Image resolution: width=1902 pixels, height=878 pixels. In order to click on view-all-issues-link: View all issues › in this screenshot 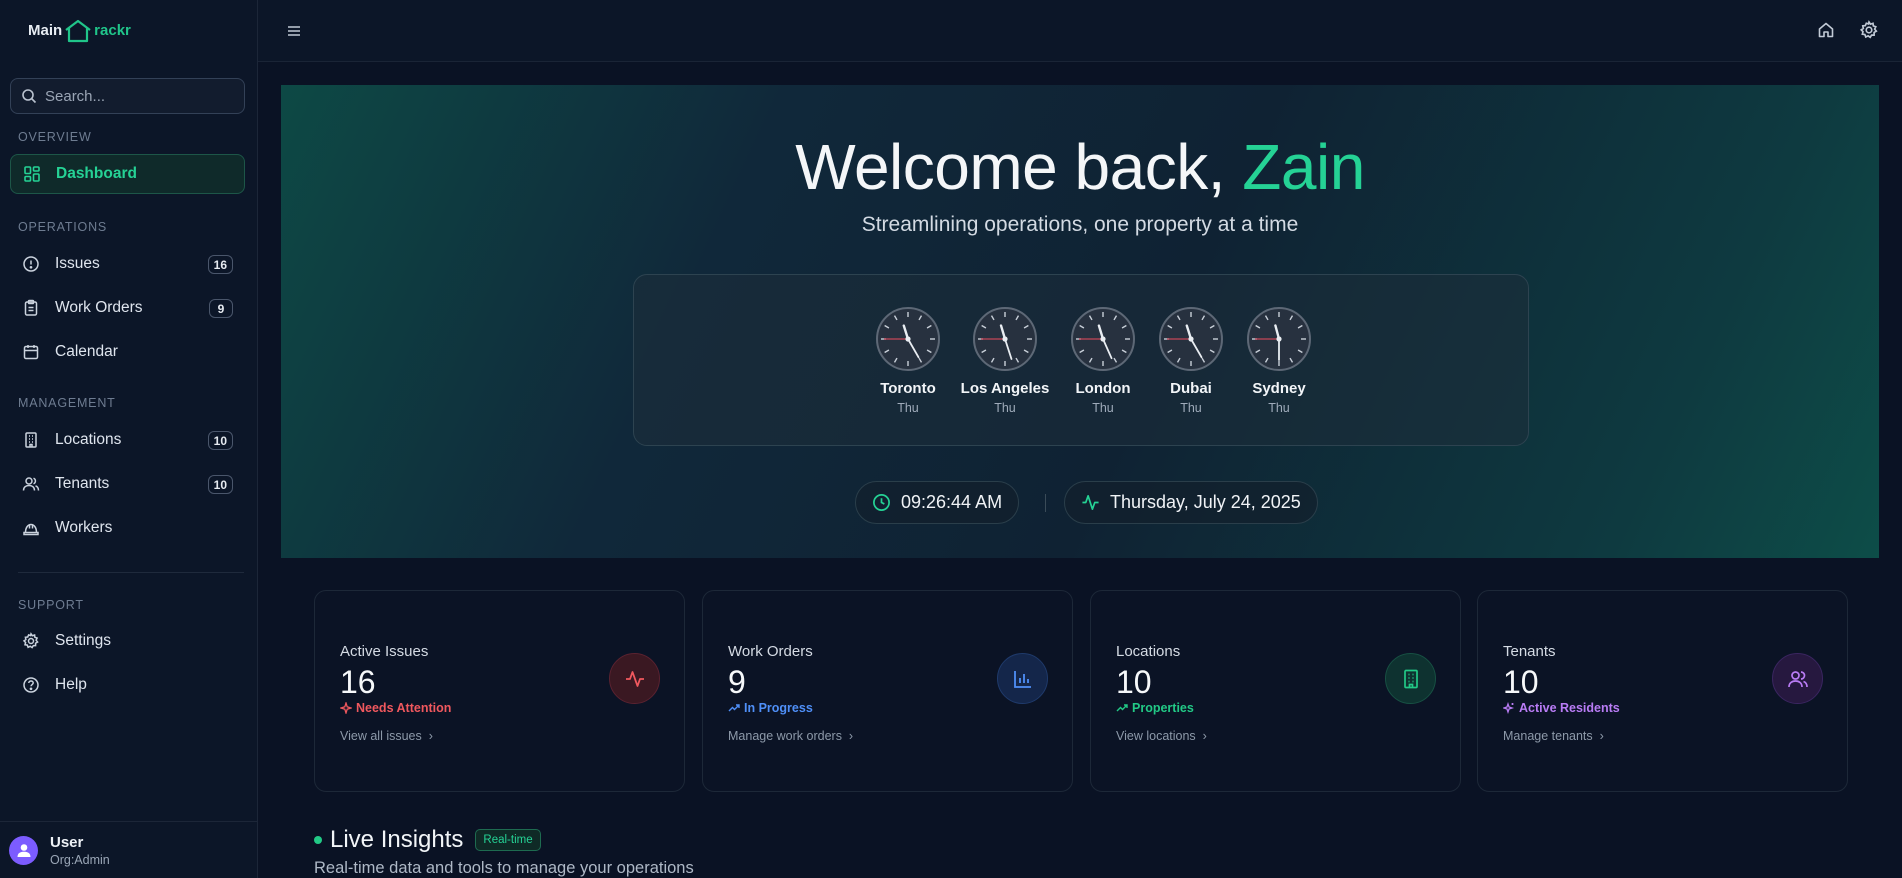, I will do `click(386, 736)`.